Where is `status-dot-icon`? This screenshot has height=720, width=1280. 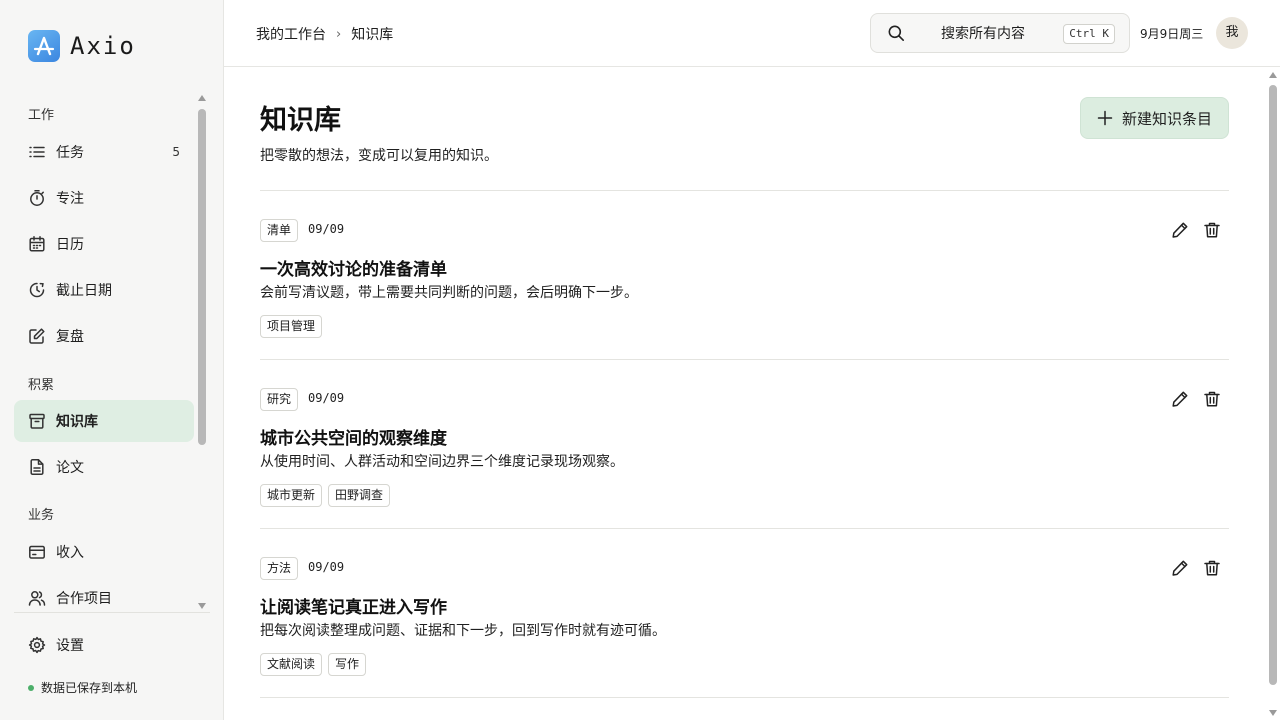
status-dot-icon is located at coordinates (31, 687).